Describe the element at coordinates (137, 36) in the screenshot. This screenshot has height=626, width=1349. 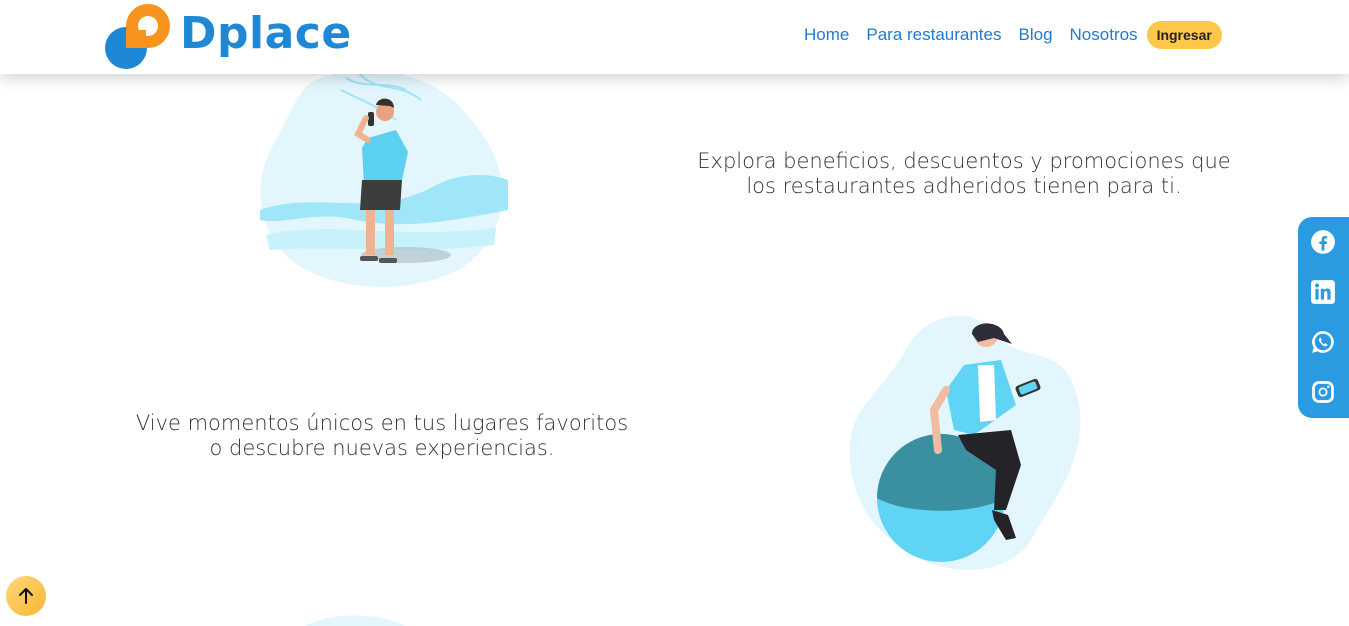
I see `logo-mark-icon` at that location.